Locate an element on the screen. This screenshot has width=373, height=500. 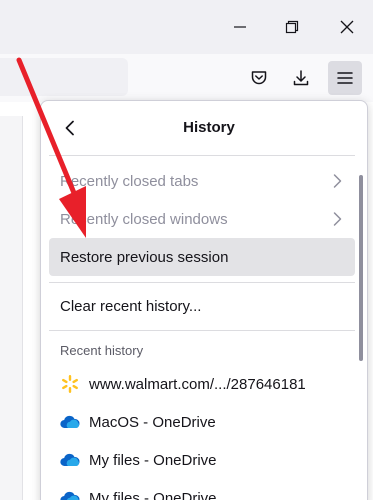
recently-closed-windows-item: Recently closed windows is located at coordinates (202, 219).